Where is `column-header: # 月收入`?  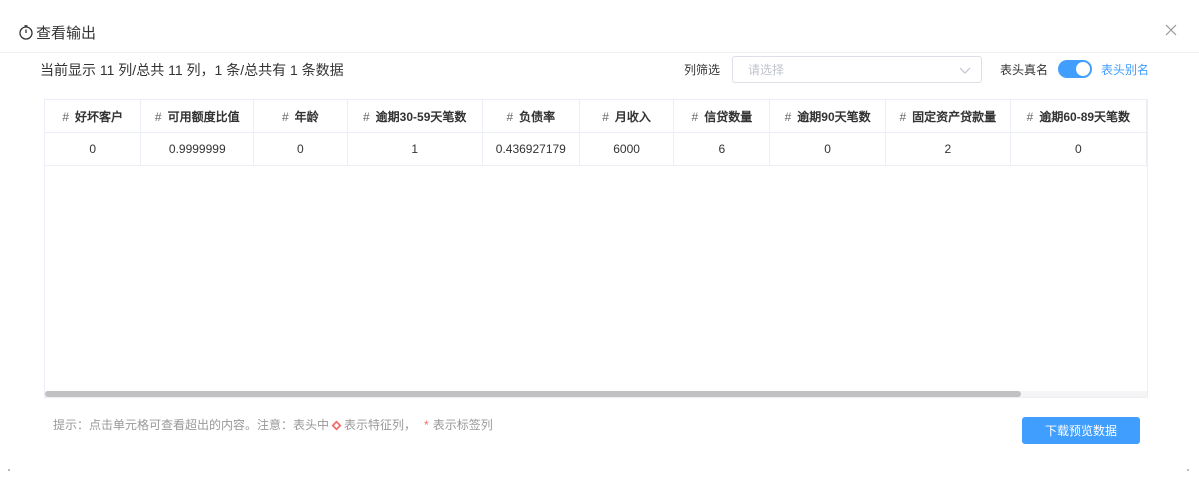 column-header: # 月收入 is located at coordinates (627, 116).